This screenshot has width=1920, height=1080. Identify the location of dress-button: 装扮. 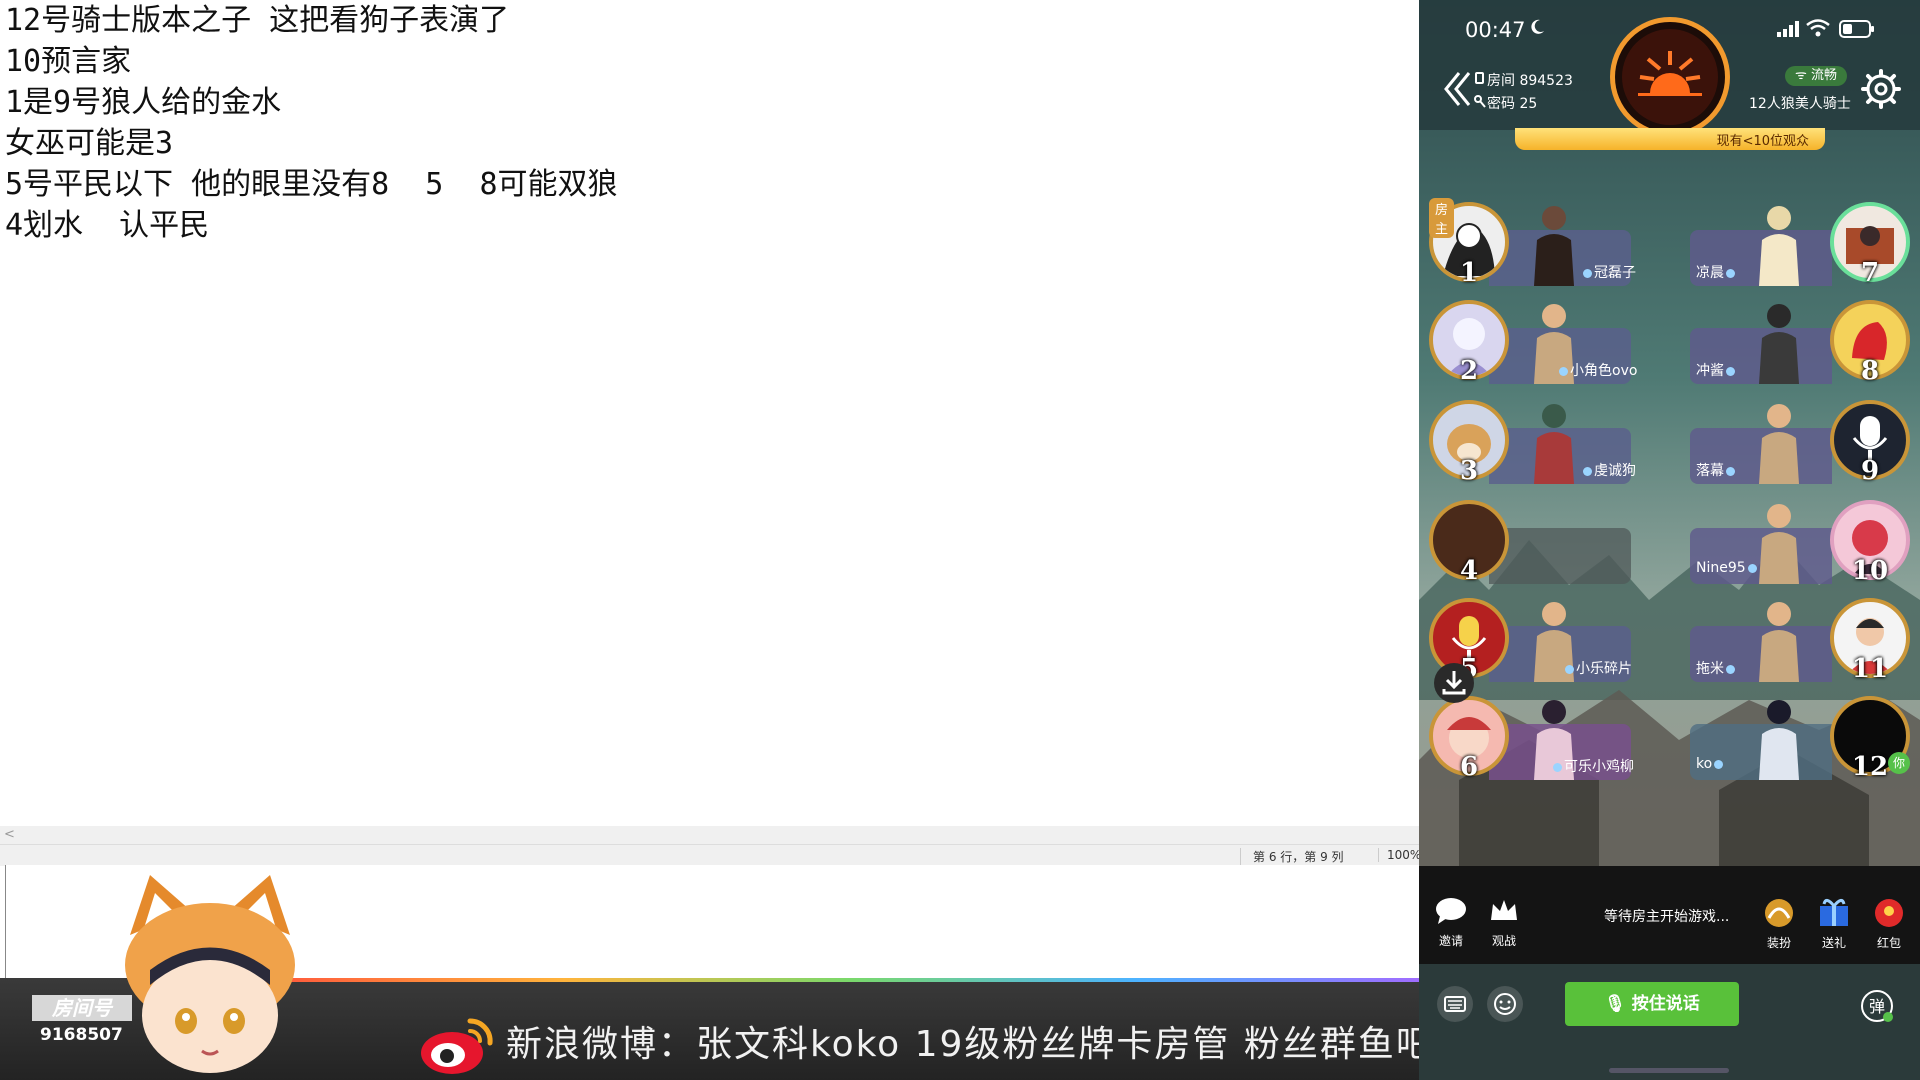
(1779, 923).